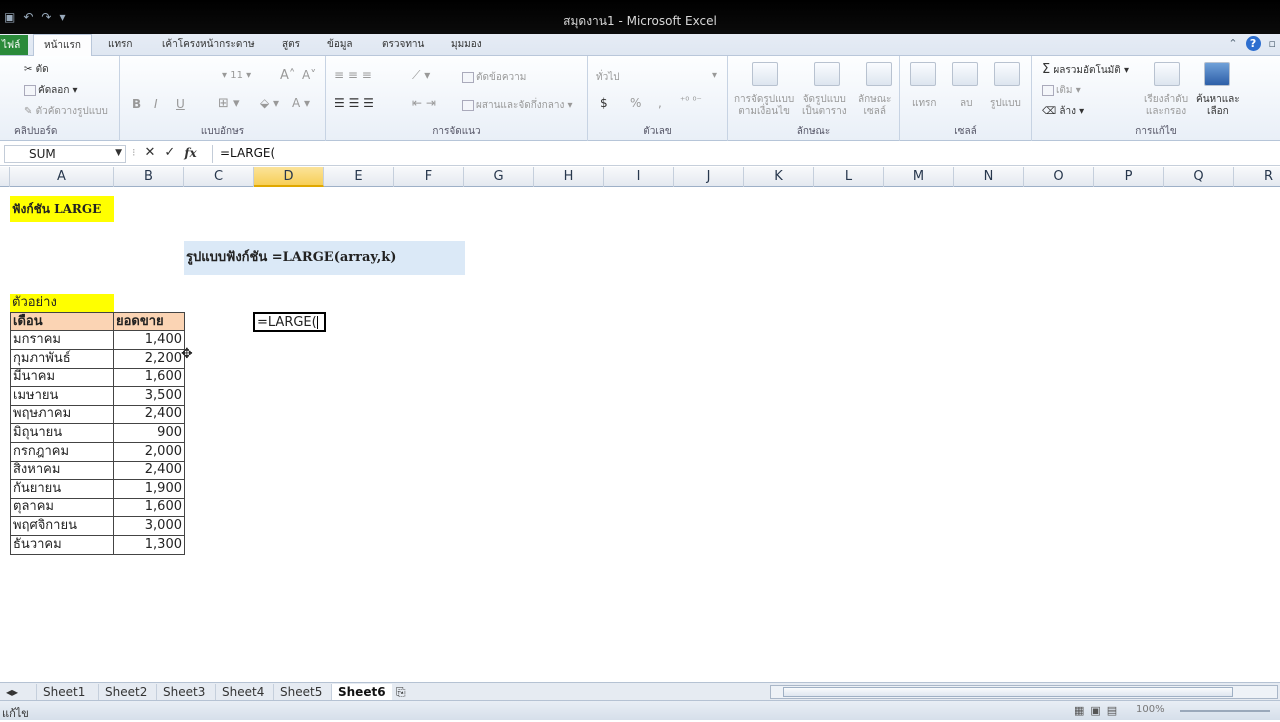  I want to click on grow-font-icon: A˄, so click(287, 75).